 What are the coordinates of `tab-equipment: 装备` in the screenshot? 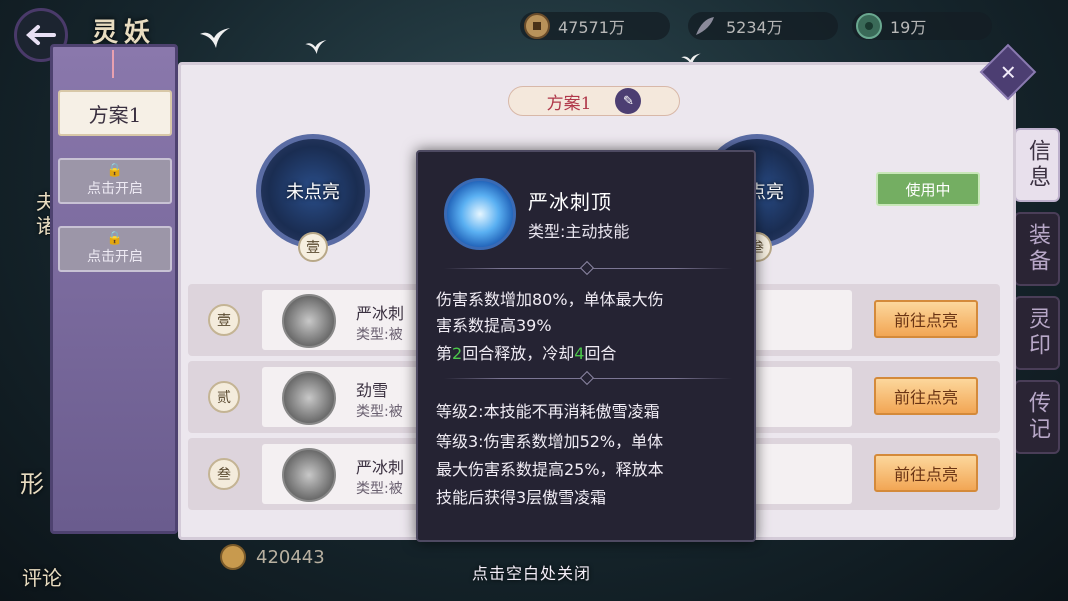 It's located at (1037, 249).